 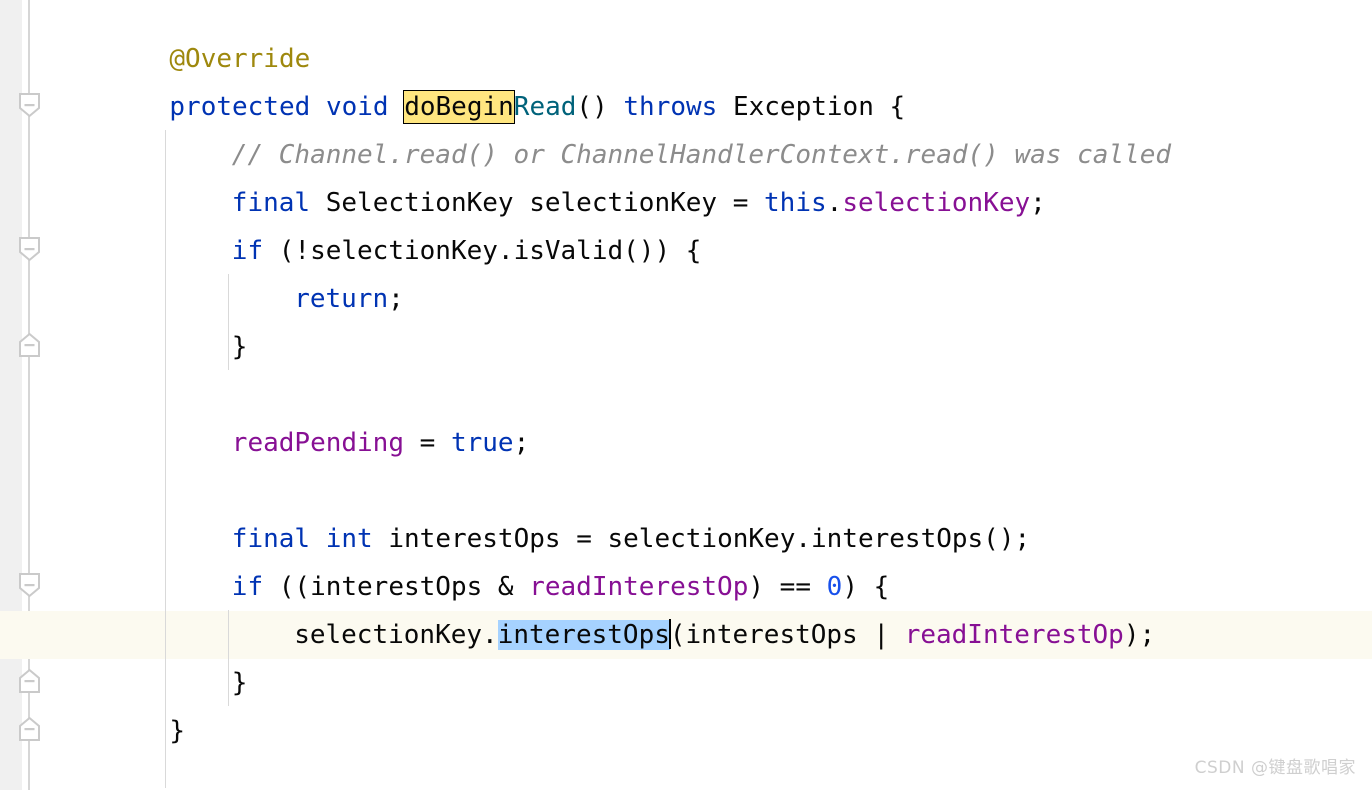 What do you see at coordinates (583, 635) in the screenshot?
I see `selected-text: interestOps` at bounding box center [583, 635].